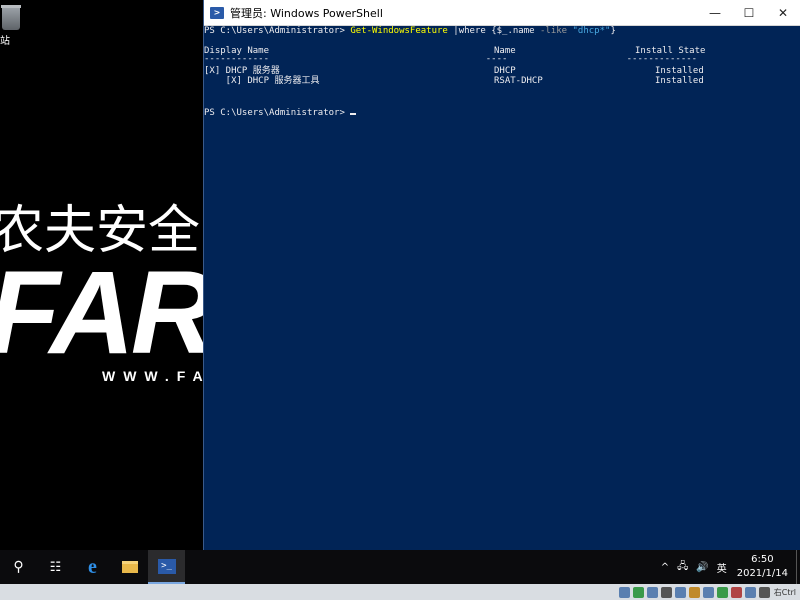 Image resolution: width=800 pixels, height=600 pixels. I want to click on clock: 6:50 2021/1/14, so click(762, 567).